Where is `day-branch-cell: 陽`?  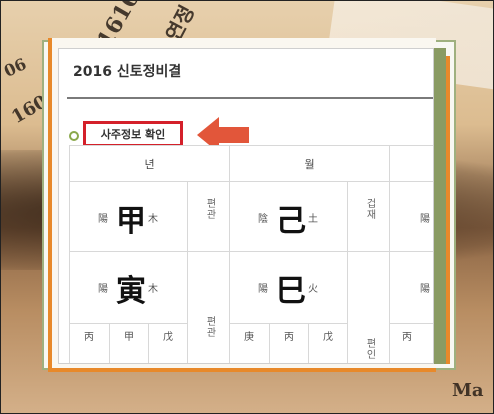
day-branch-cell: 陽 is located at coordinates (411, 287).